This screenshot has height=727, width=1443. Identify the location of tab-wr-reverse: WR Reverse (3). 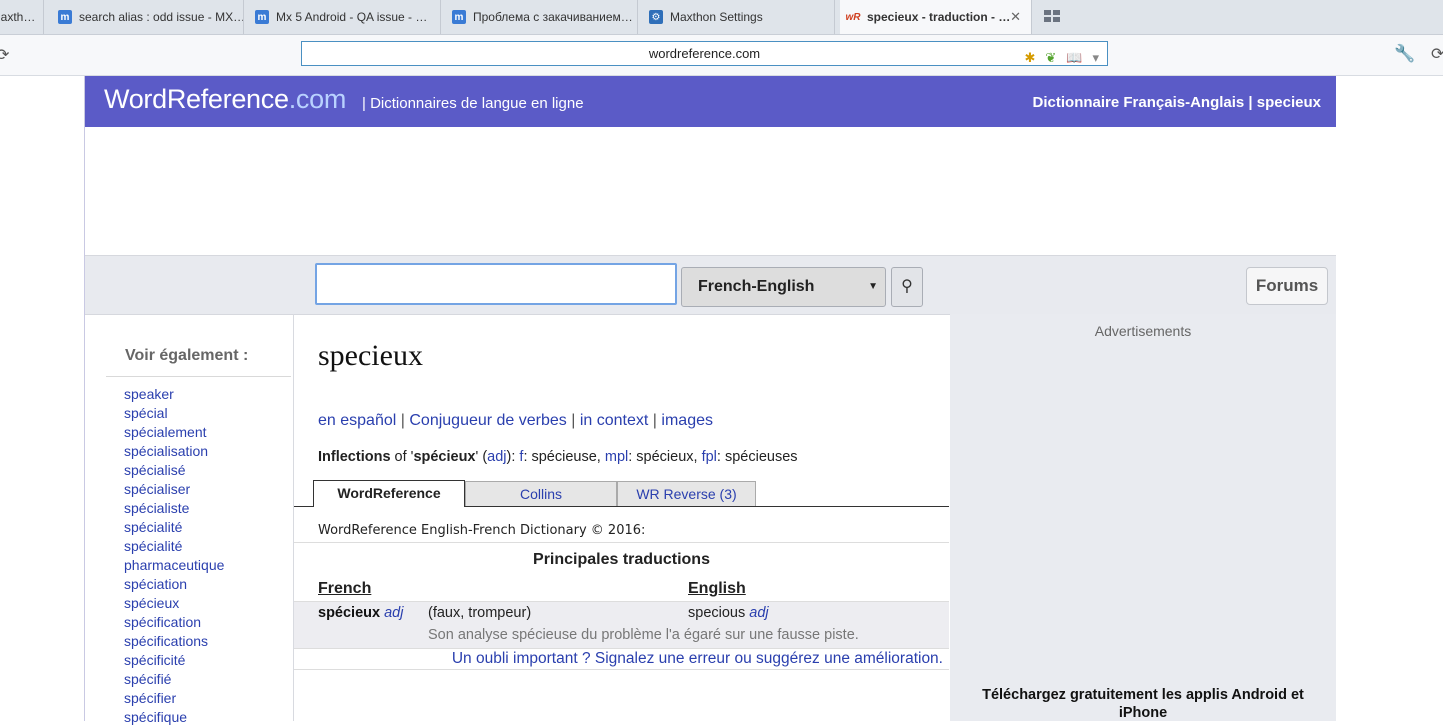
(686, 493).